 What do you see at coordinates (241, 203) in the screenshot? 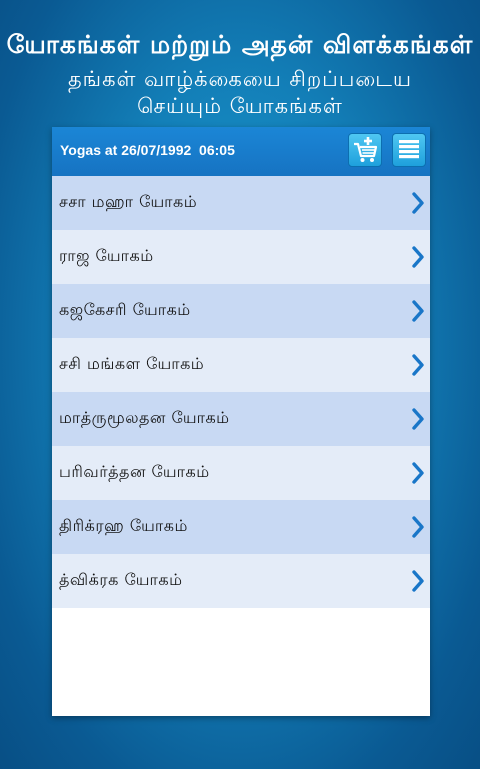
I see `list-item: சசா மஹா யோகம்` at bounding box center [241, 203].